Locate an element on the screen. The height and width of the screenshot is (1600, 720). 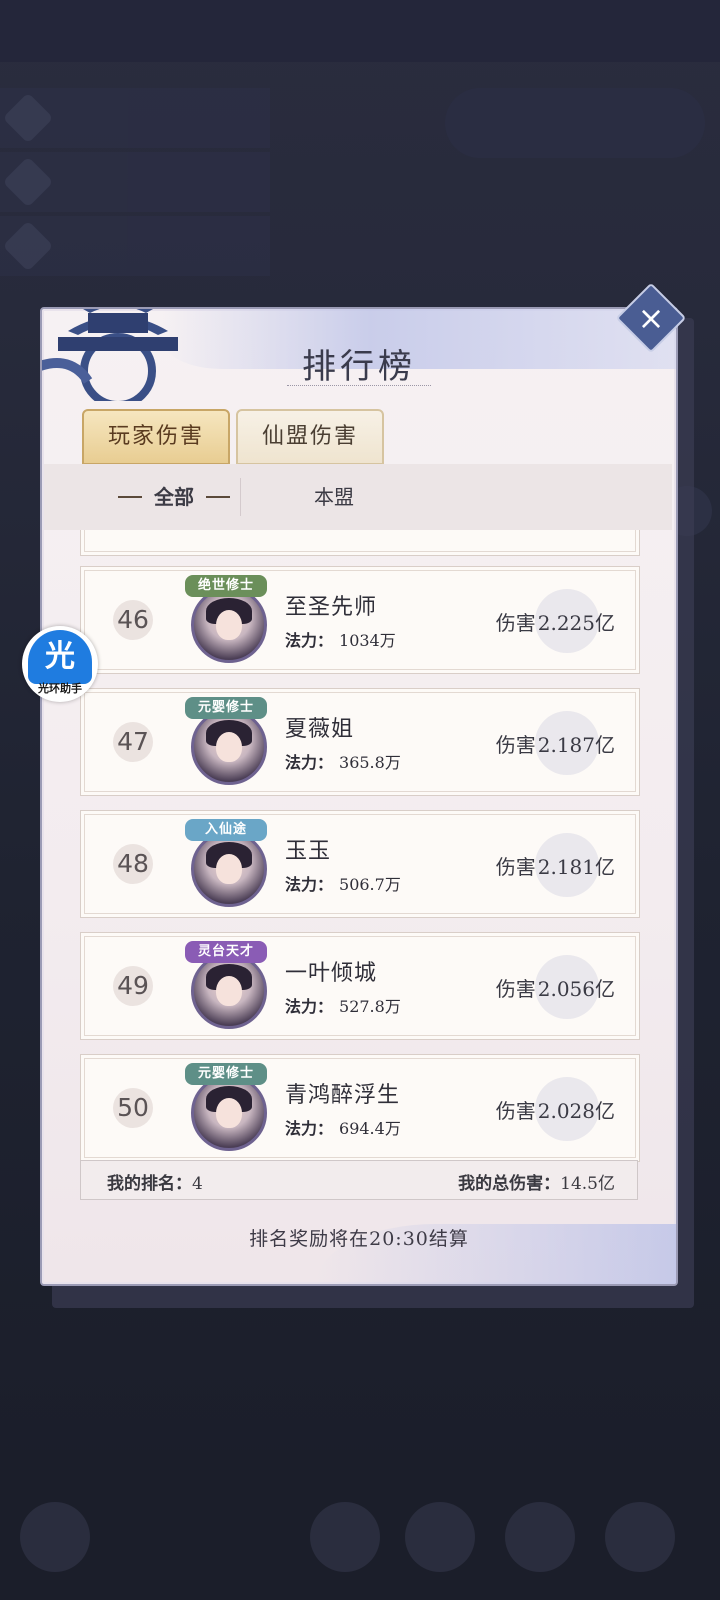
modal-title: 排行榜 is located at coordinates (359, 367).